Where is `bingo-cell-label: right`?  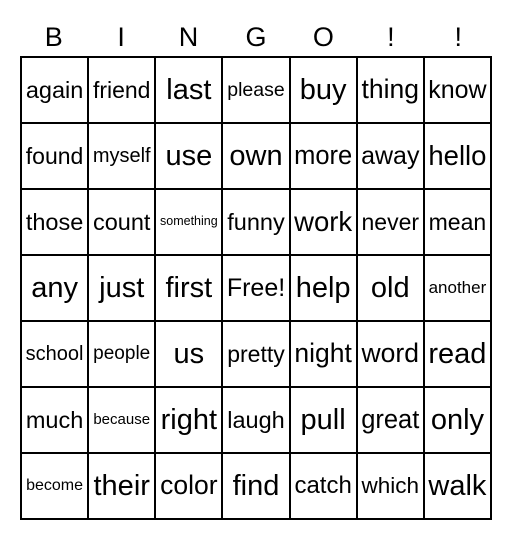
bingo-cell-label: right is located at coordinates (189, 419).